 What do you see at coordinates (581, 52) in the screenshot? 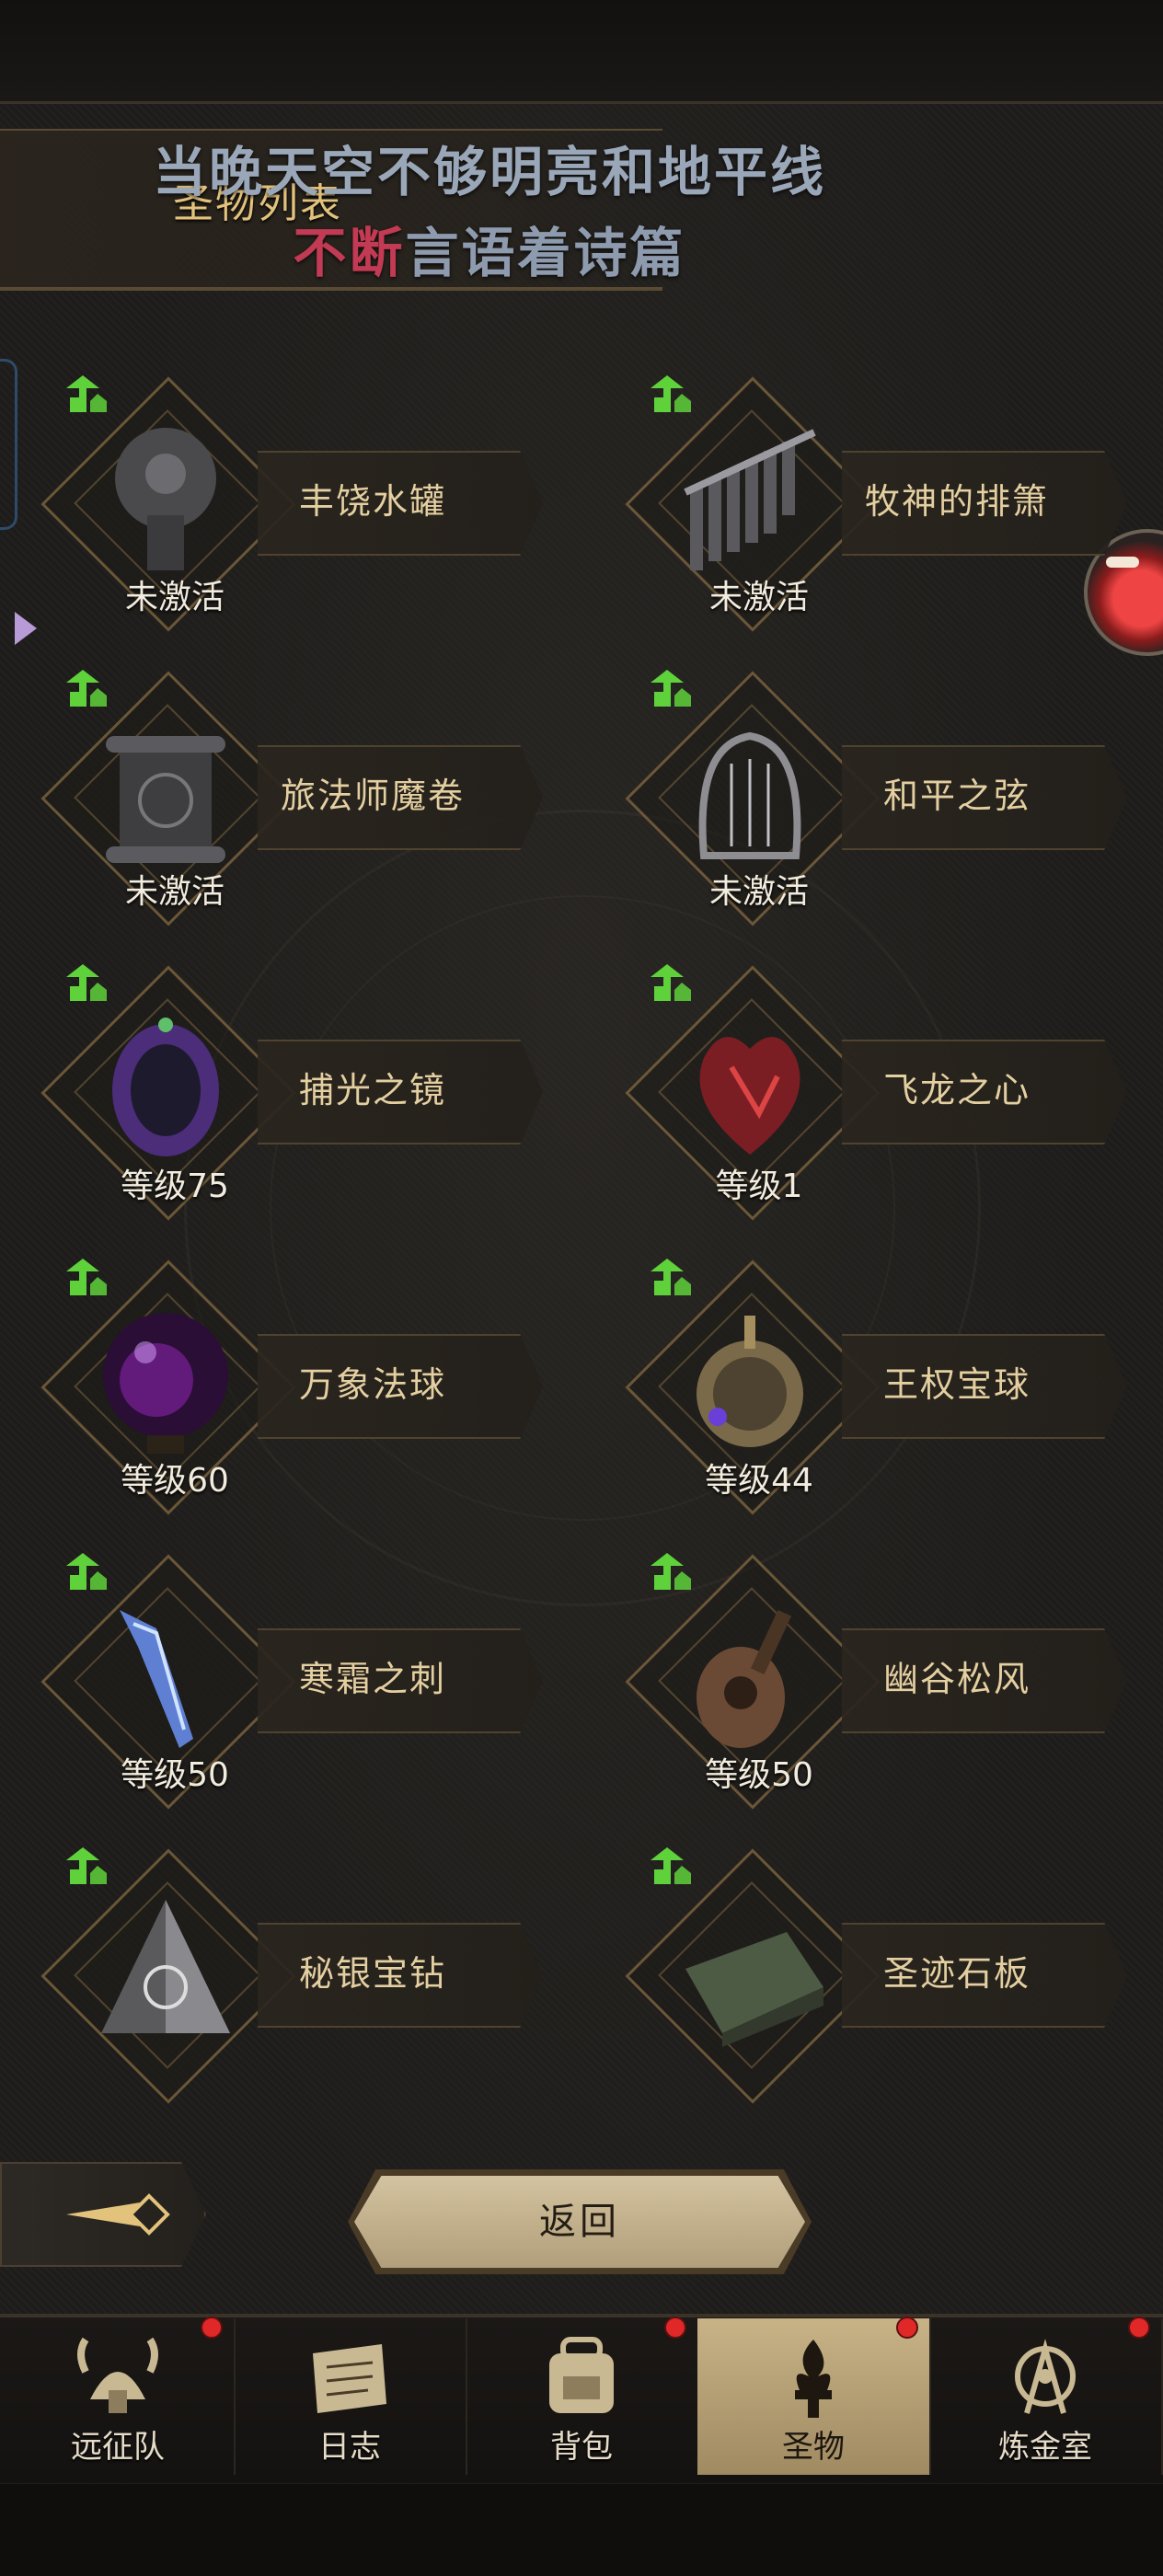
I see `top-bar` at bounding box center [581, 52].